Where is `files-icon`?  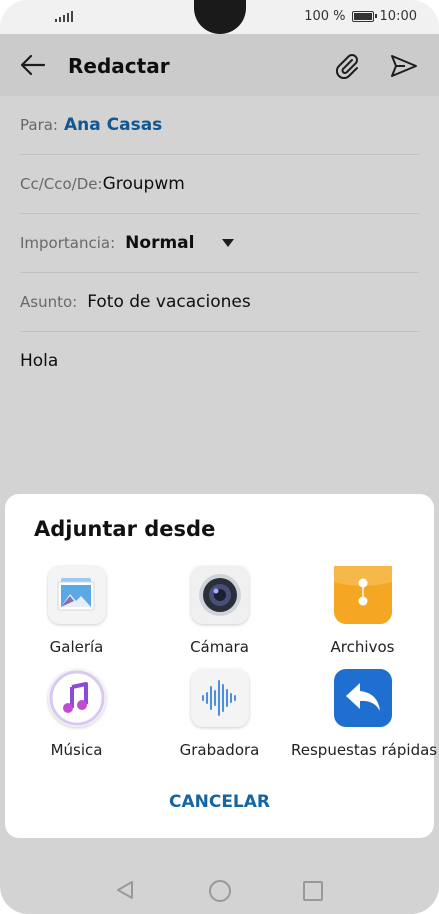 files-icon is located at coordinates (362, 595).